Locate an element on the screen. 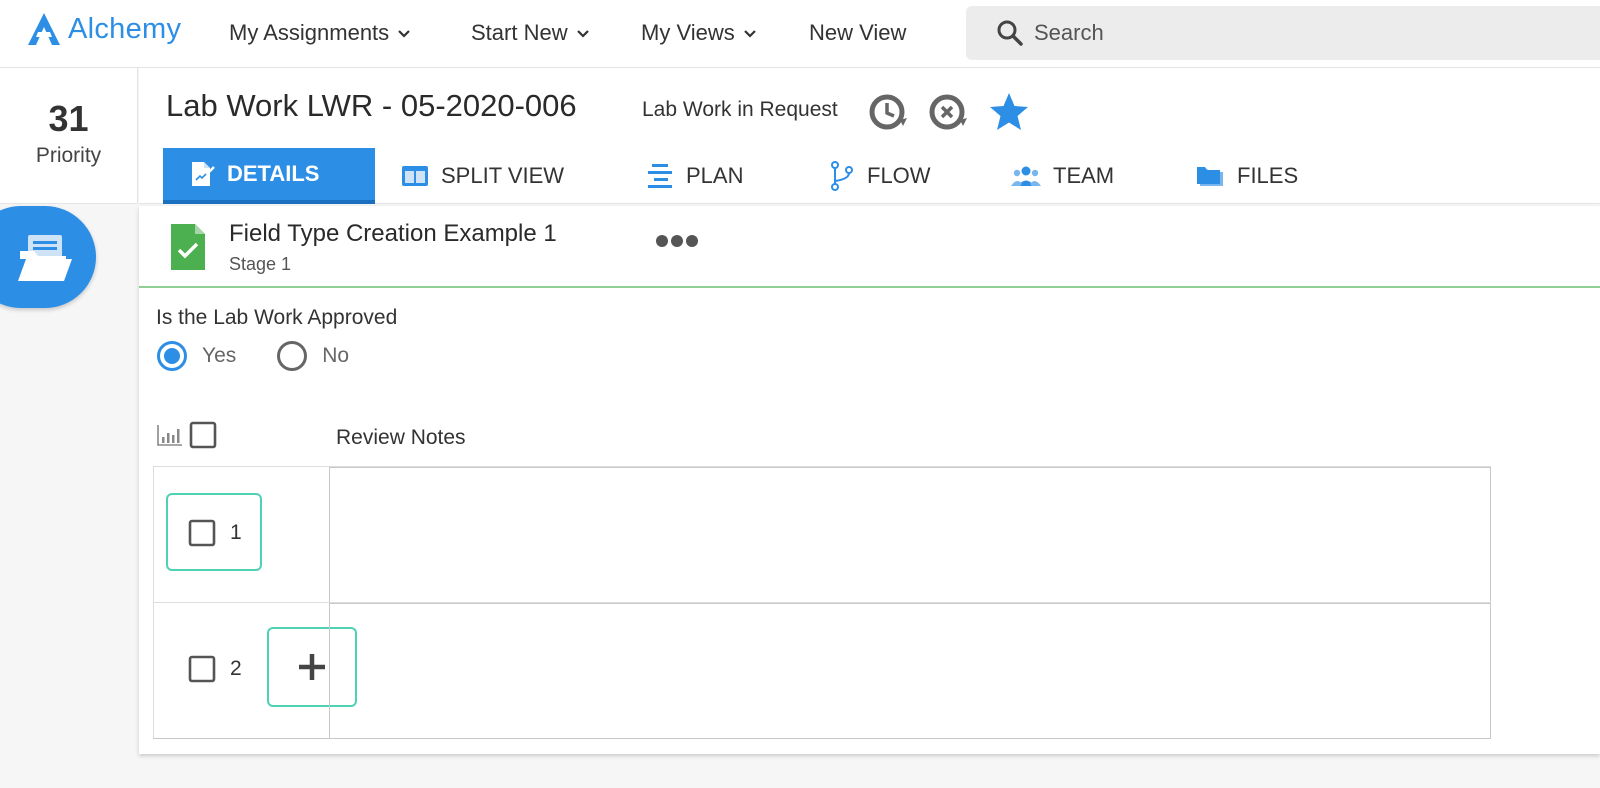  star-icon is located at coordinates (1009, 114).